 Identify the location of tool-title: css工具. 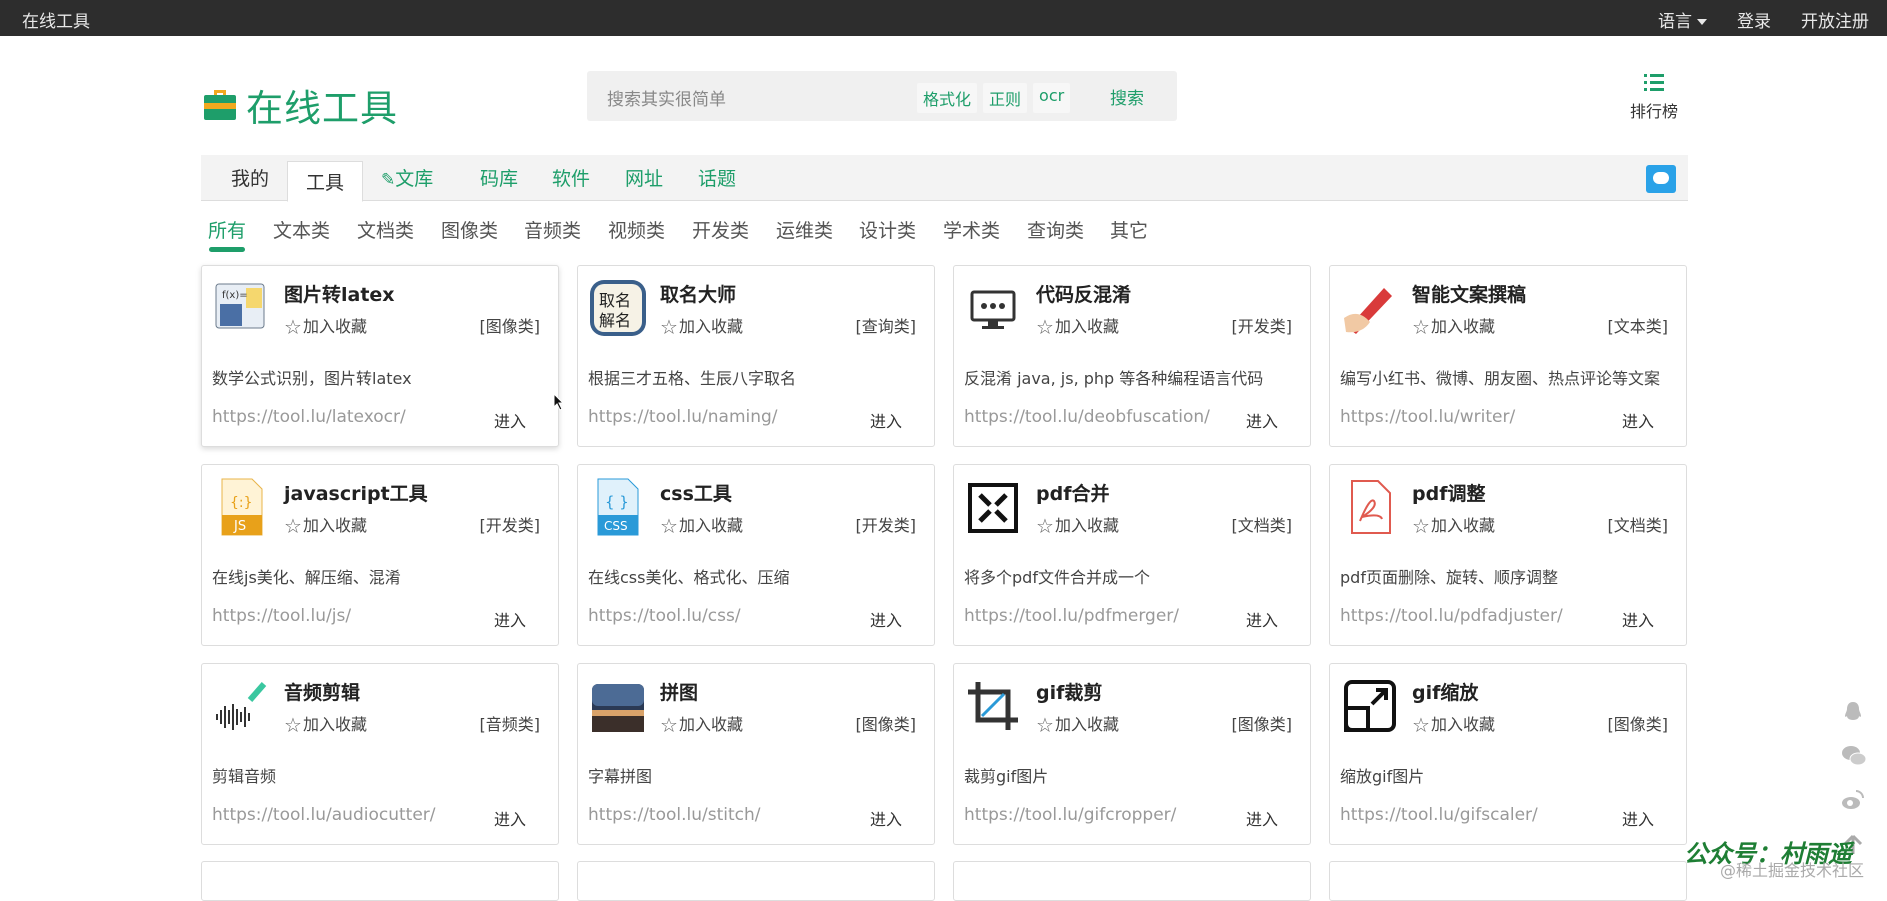
(696, 492).